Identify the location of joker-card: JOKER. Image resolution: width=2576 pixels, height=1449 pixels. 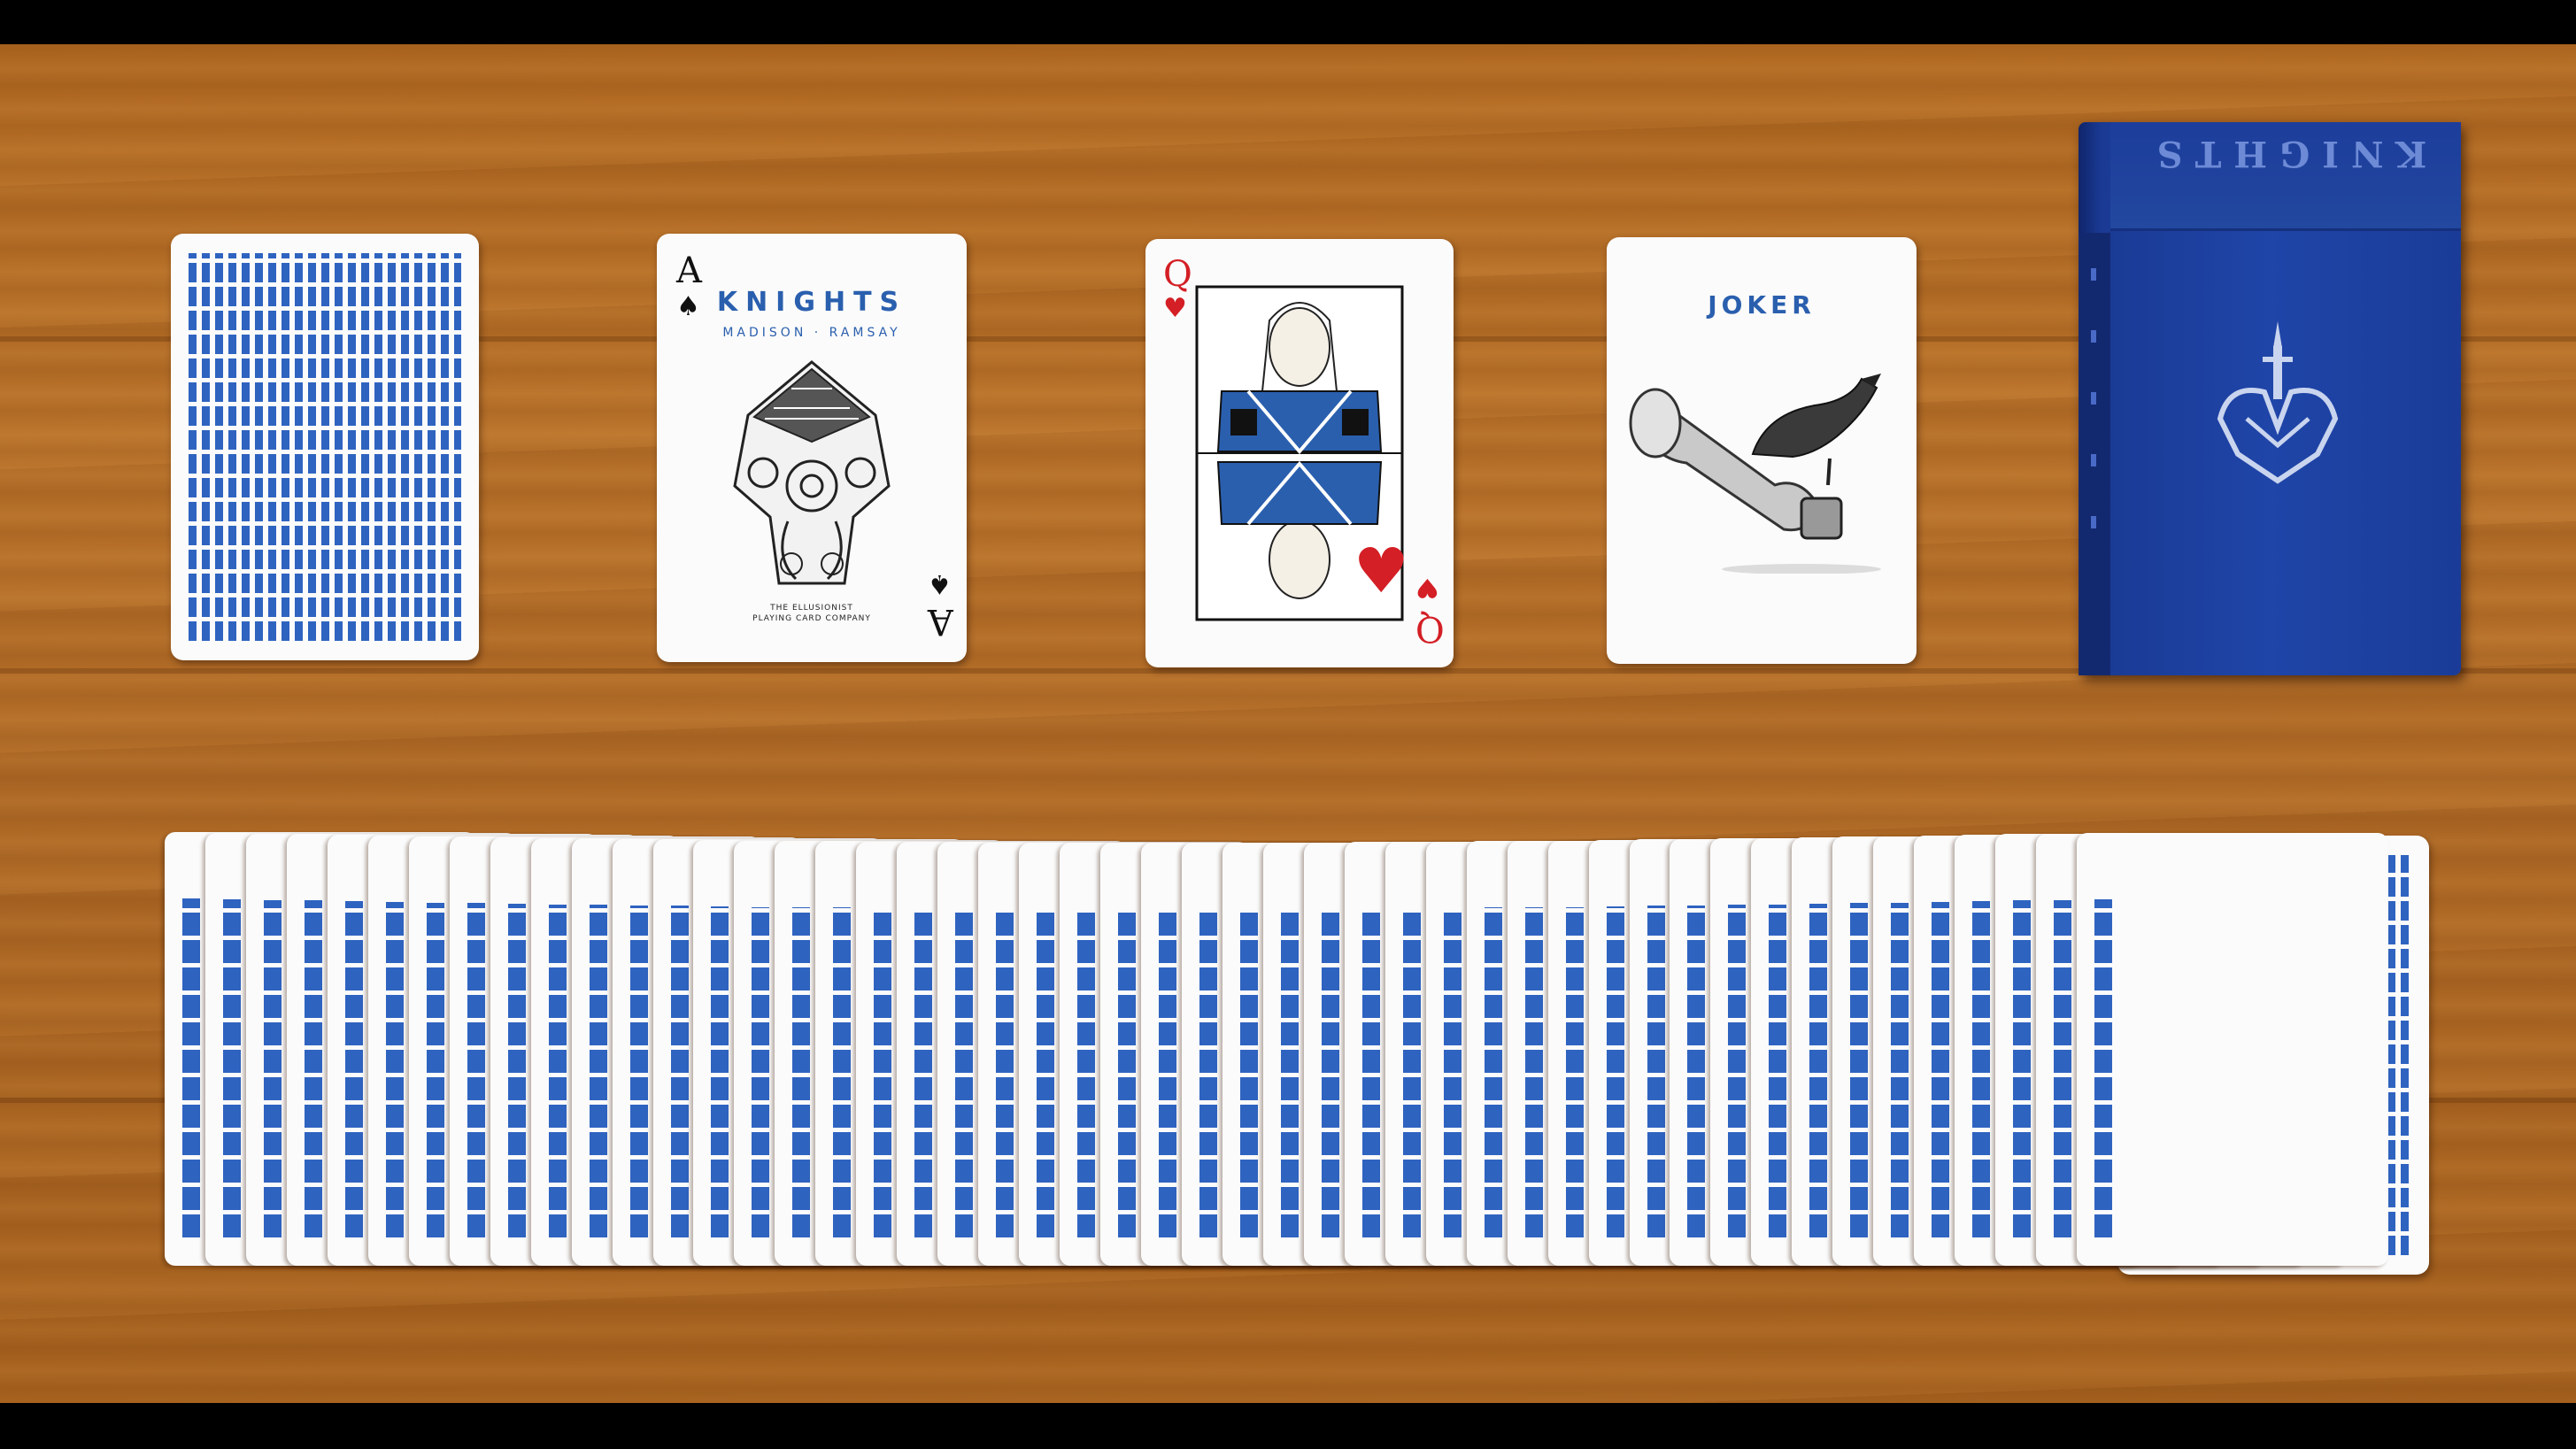
(1762, 451).